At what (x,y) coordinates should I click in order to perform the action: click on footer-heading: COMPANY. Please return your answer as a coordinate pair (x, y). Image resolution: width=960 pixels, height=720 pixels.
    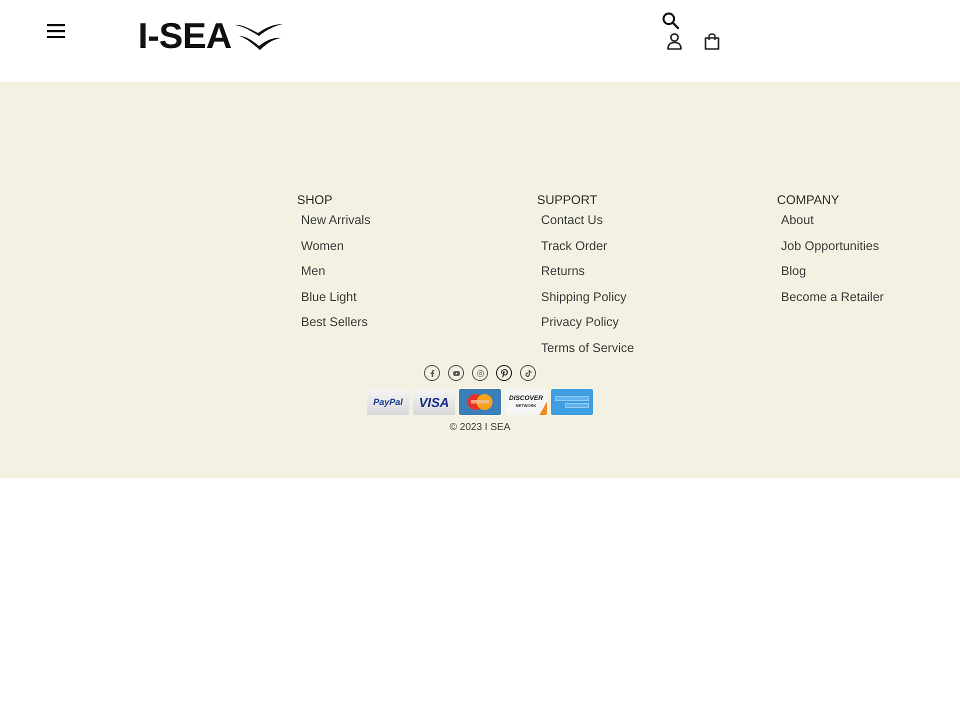
    Looking at the image, I should click on (808, 200).